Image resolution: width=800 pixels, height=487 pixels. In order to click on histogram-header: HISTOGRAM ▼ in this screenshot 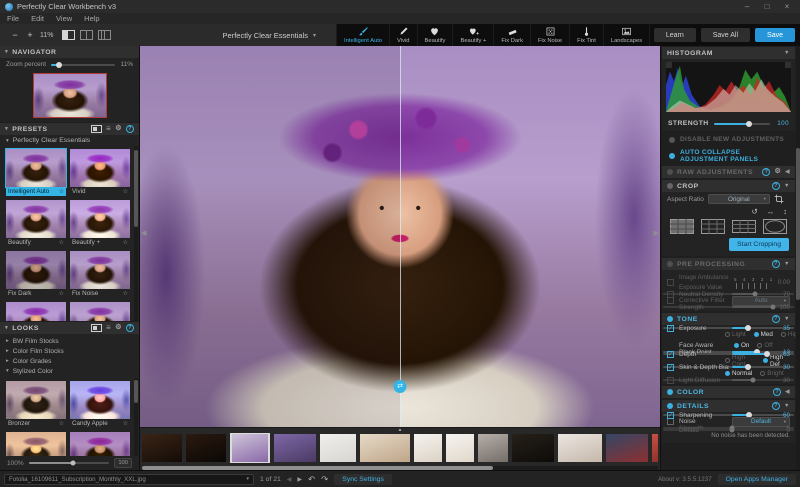, I will do `click(728, 53)`.